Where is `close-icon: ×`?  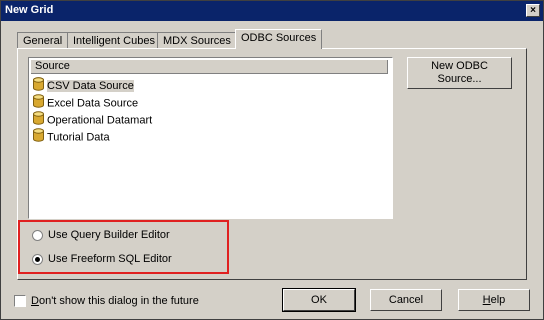 close-icon: × is located at coordinates (533, 10).